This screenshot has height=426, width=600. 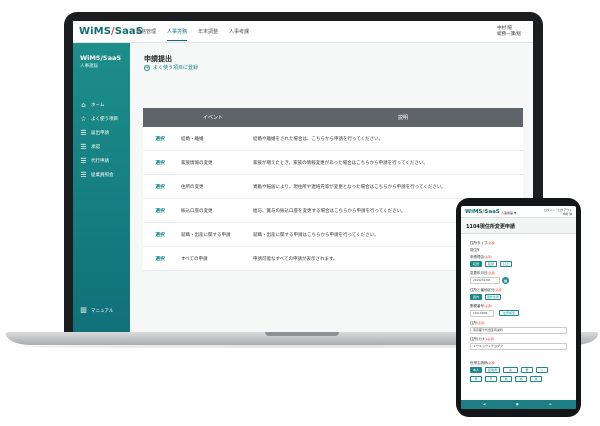 What do you see at coordinates (506, 379) in the screenshot?
I see `family-option-younger-brother: 弟` at bounding box center [506, 379].